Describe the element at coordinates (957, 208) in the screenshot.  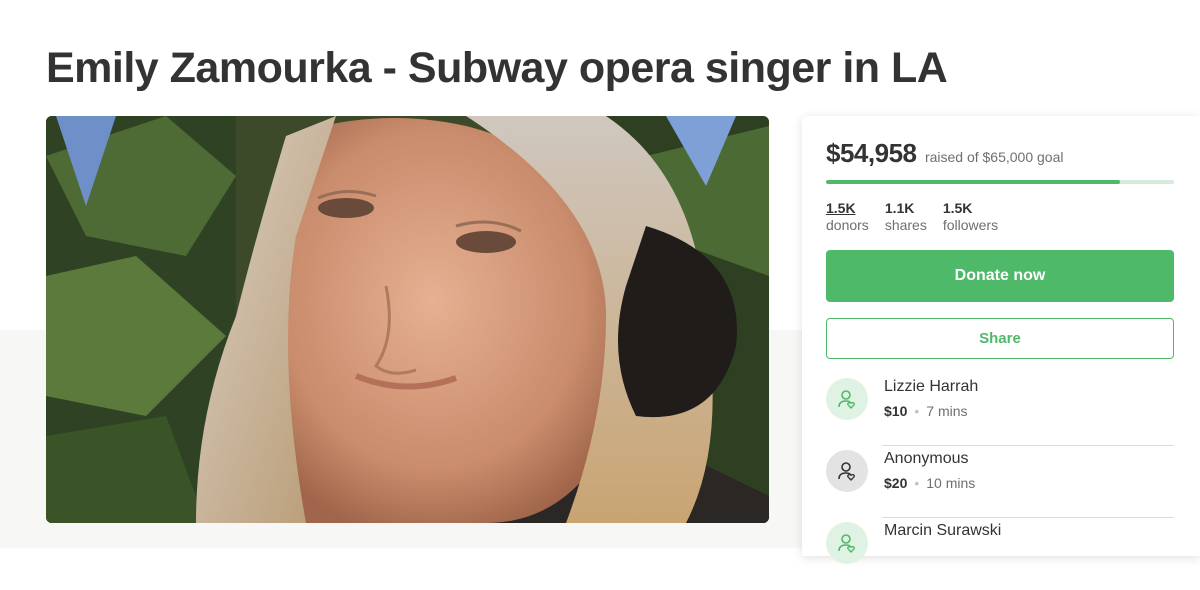
I see `stat-followers-value: 1.5K` at that location.